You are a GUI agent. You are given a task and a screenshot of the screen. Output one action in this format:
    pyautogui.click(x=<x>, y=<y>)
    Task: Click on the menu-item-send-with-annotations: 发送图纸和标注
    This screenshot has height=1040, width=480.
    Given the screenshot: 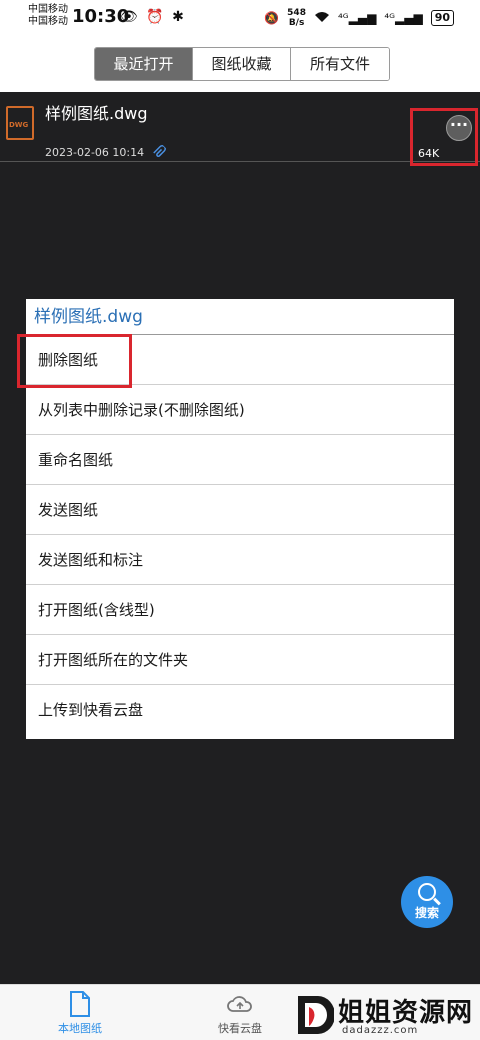 What is the action you would take?
    pyautogui.click(x=240, y=560)
    